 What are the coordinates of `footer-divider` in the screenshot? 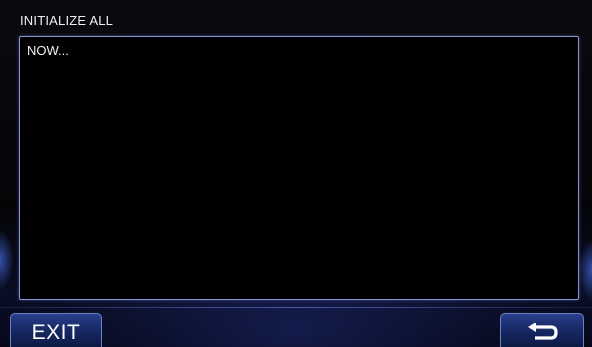 It's located at (296, 307).